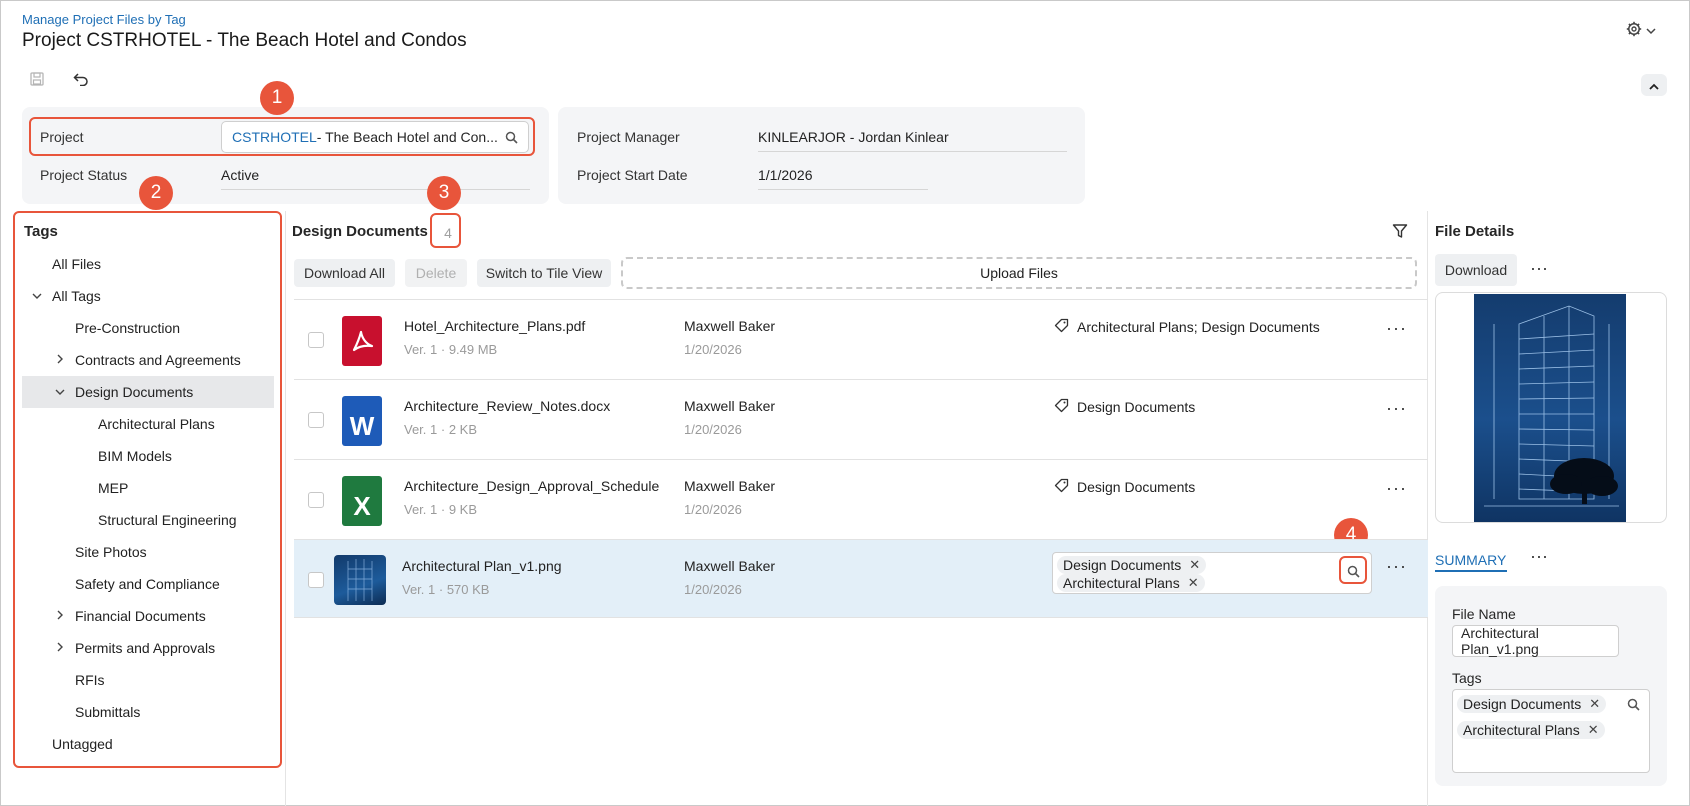 Image resolution: width=1690 pixels, height=806 pixels. What do you see at coordinates (440, 509) in the screenshot?
I see `file-meta: Ver. 1 · 9 KB` at bounding box center [440, 509].